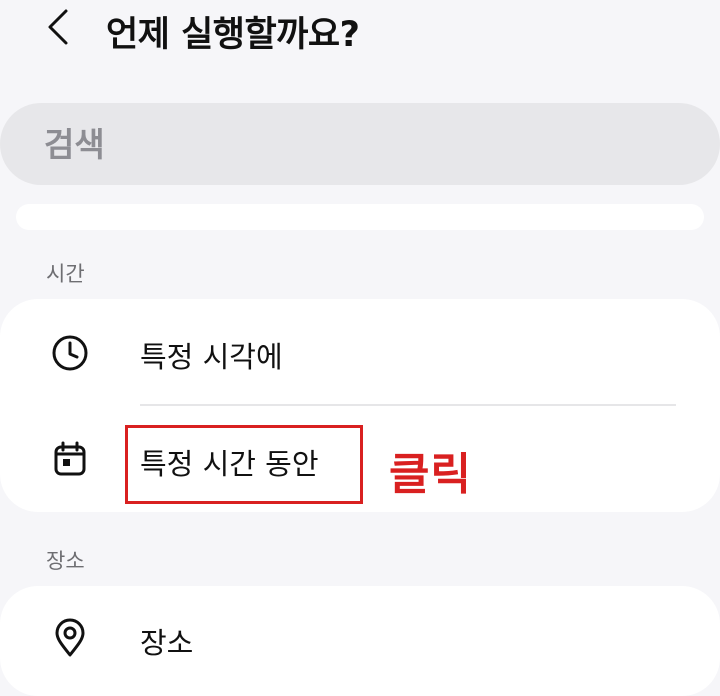  What do you see at coordinates (70, 459) in the screenshot?
I see `calendar-icon` at bounding box center [70, 459].